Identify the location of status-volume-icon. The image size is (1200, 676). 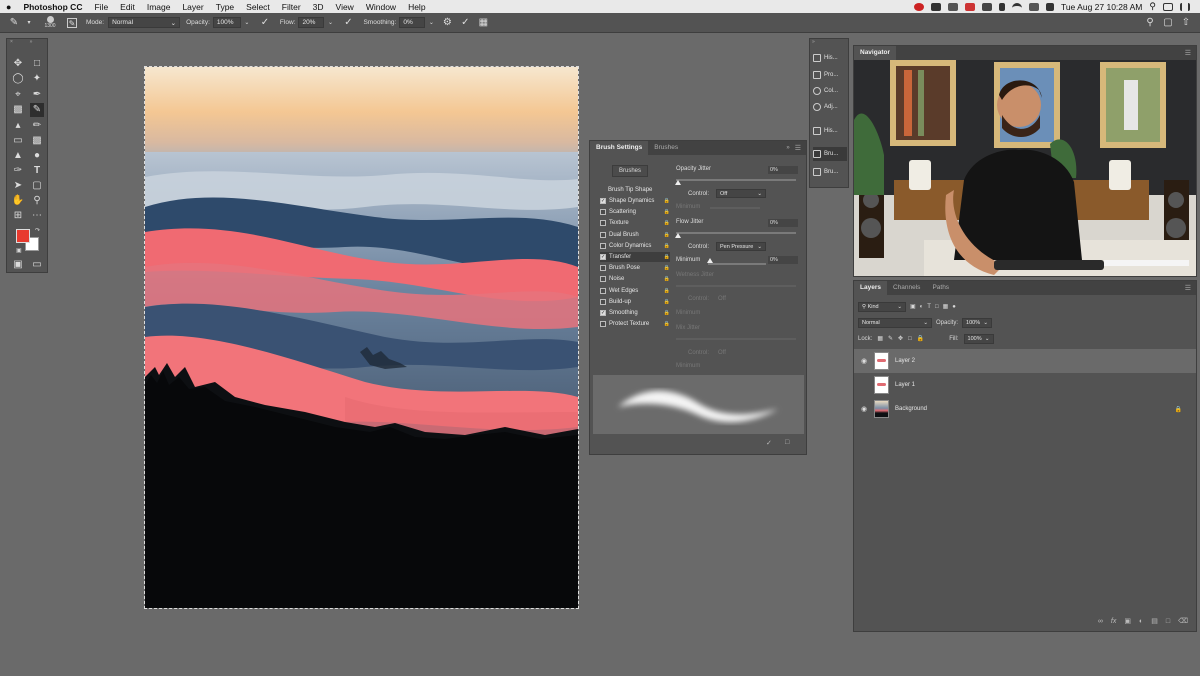
(1049, 6).